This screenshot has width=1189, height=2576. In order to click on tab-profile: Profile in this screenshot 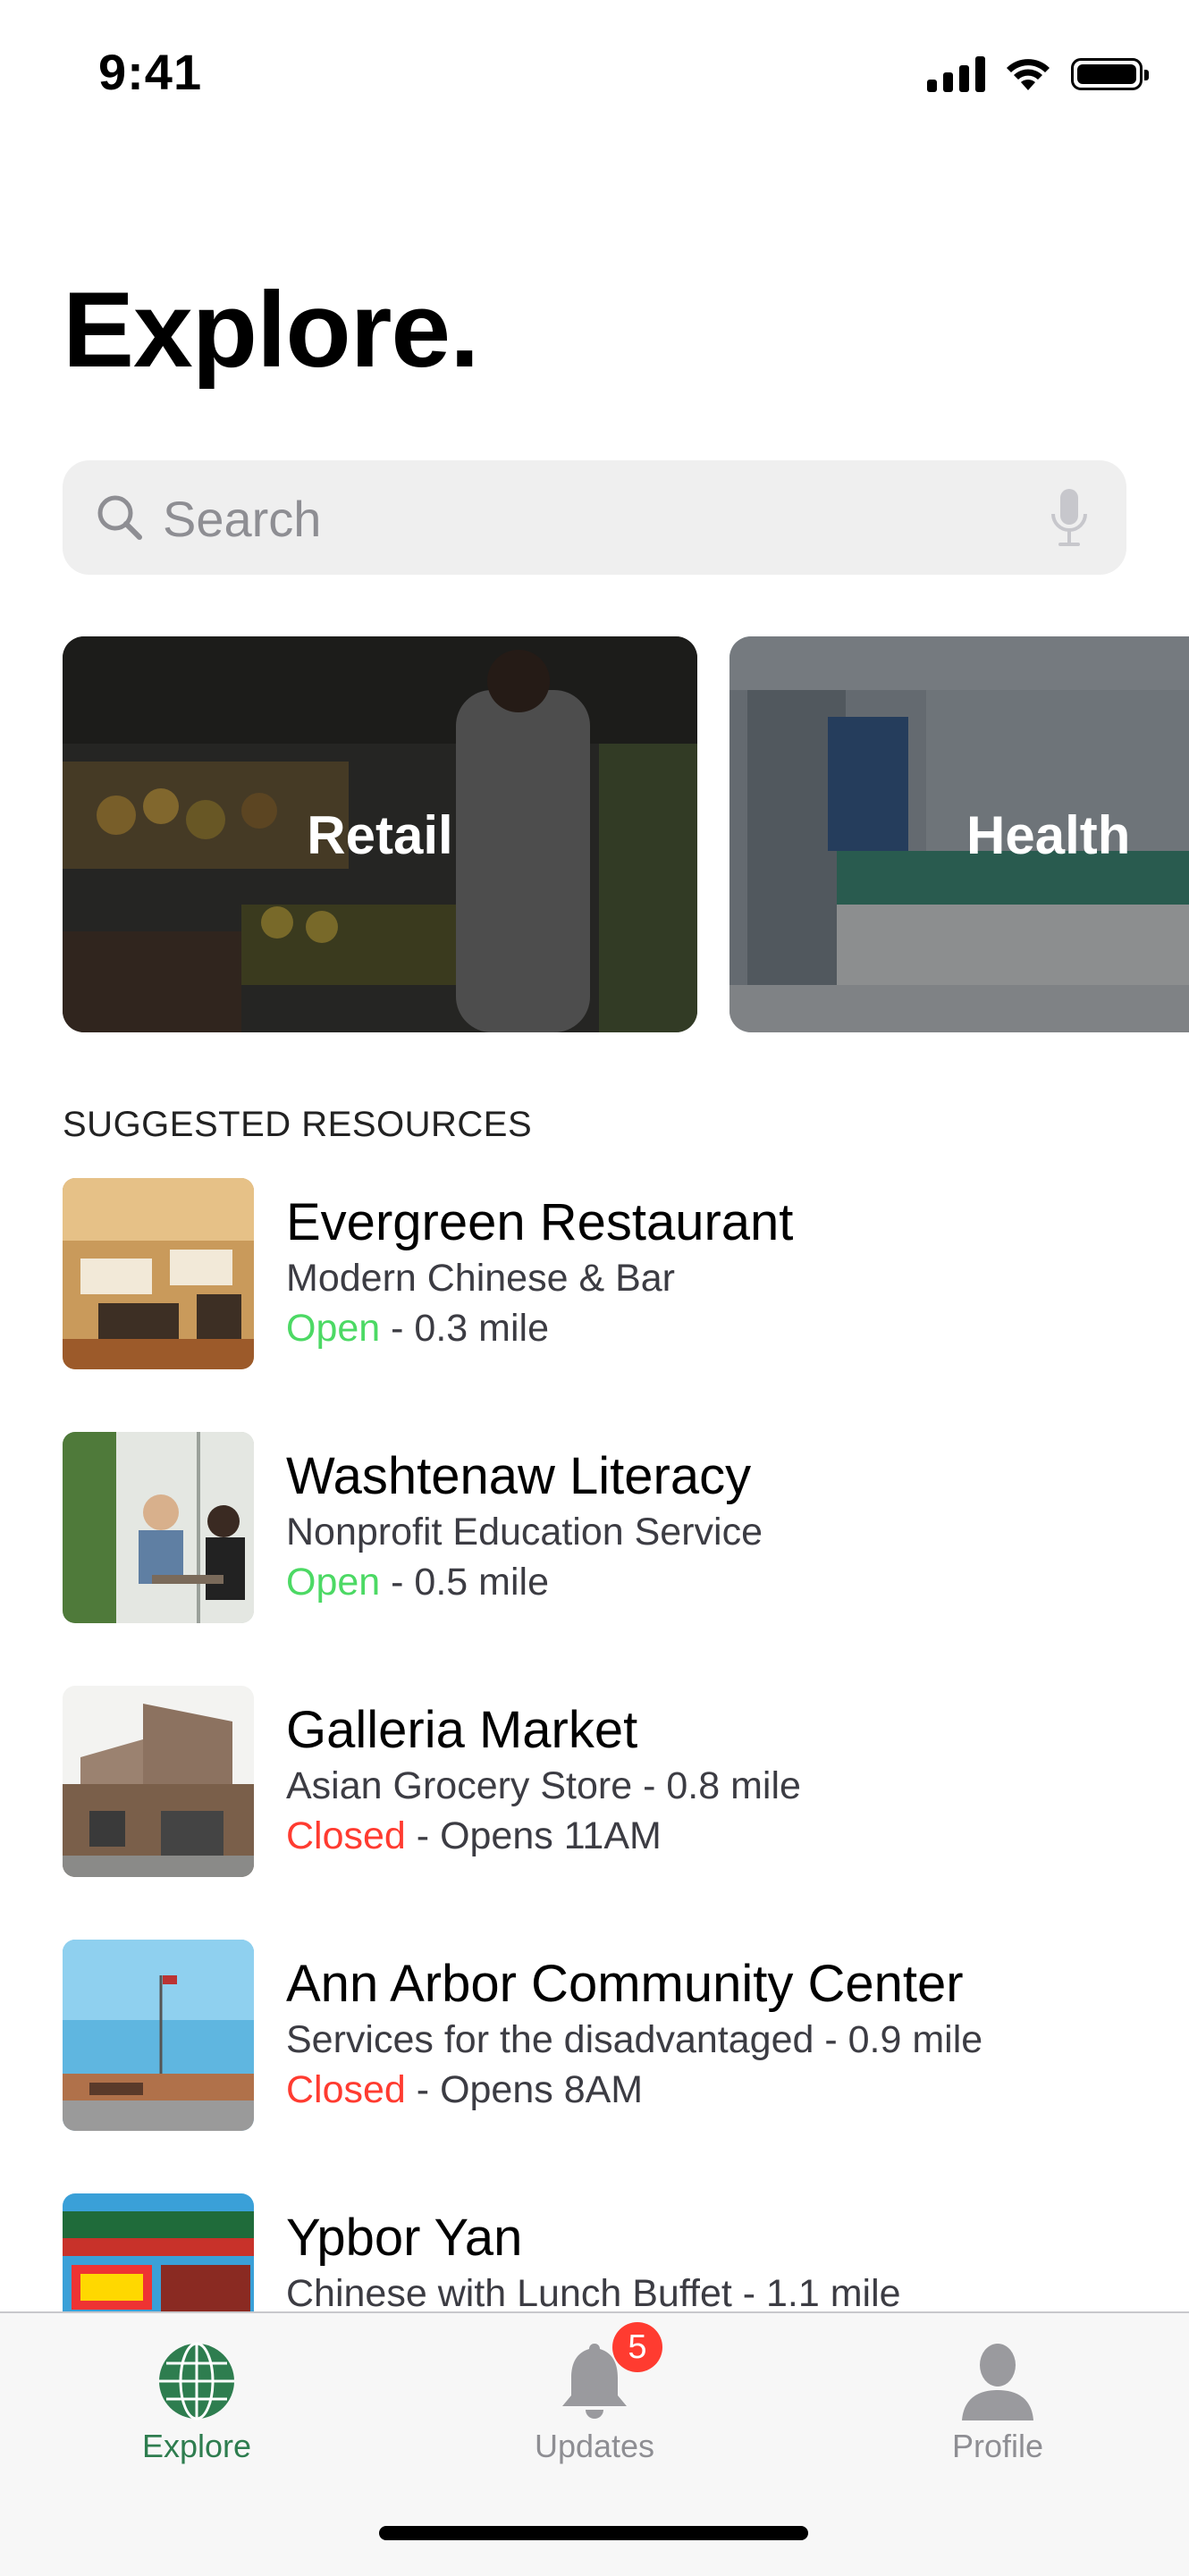, I will do `click(998, 2402)`.